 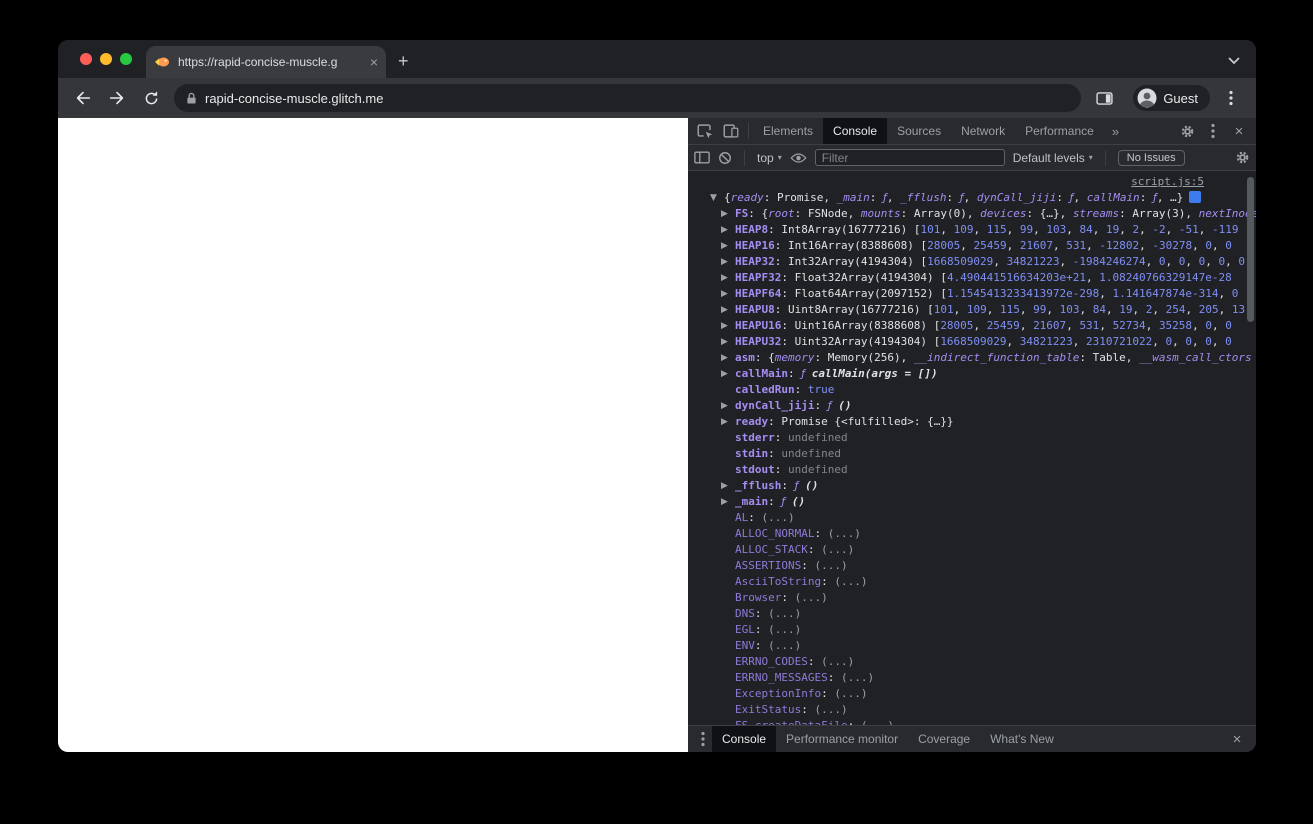 I want to click on drawer-tab-console: Console, so click(x=744, y=739).